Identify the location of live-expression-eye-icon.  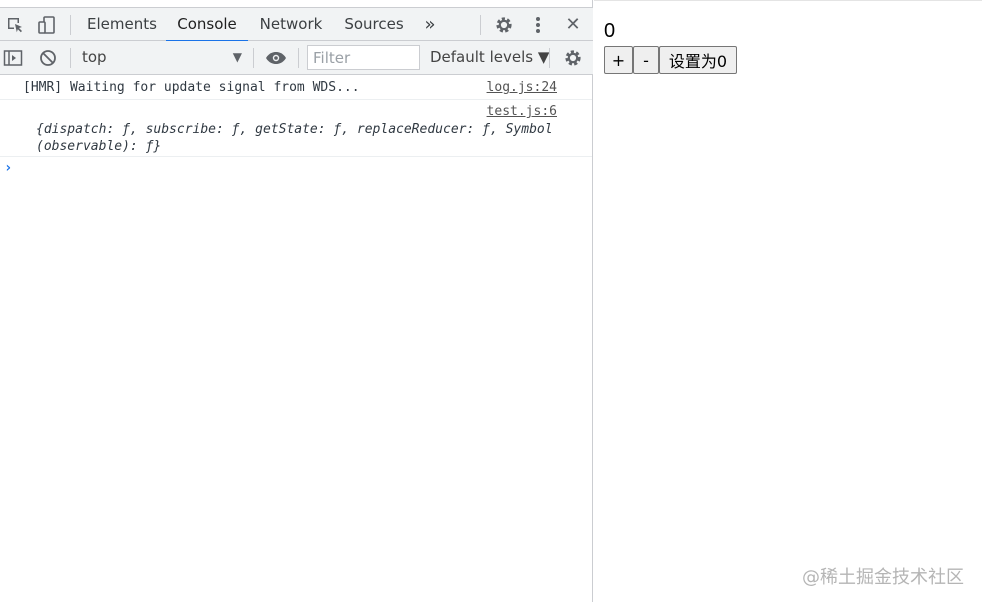
(276, 57).